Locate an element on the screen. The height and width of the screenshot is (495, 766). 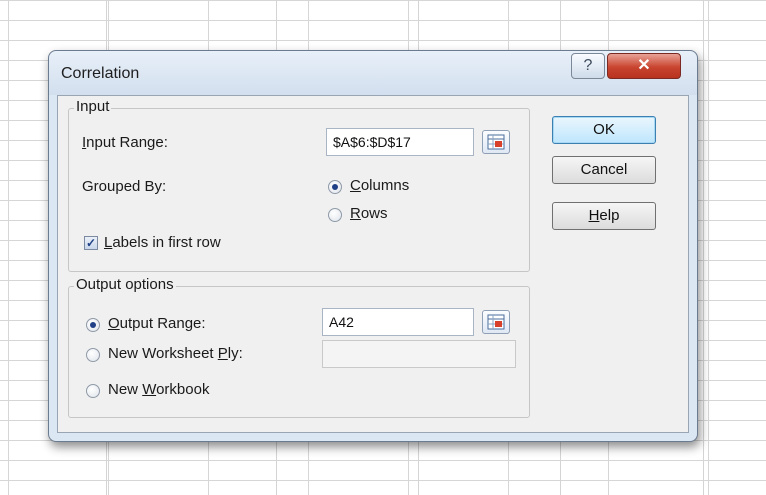
new-workbook-label: New Workbook is located at coordinates (158, 389).